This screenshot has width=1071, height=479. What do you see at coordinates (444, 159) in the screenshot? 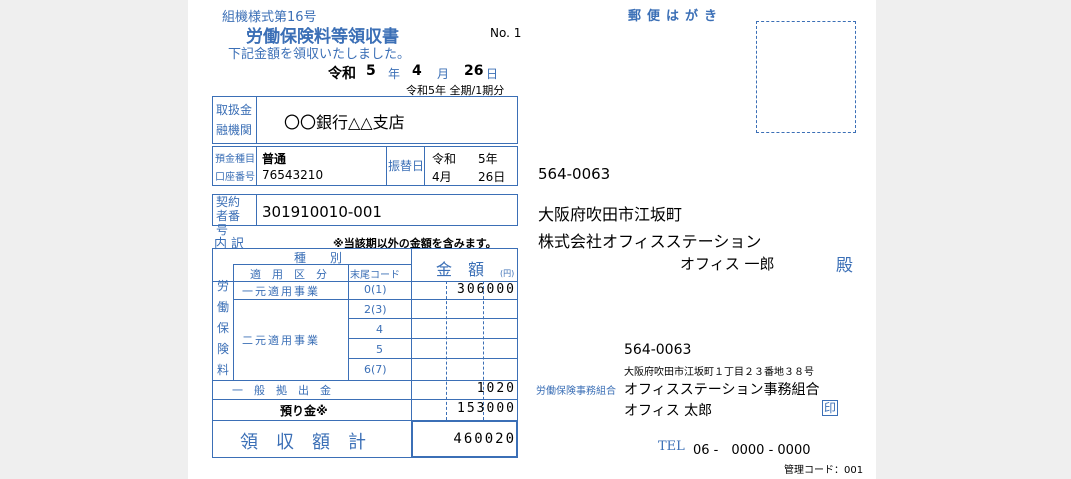
I see `transfer-era: 令和` at bounding box center [444, 159].